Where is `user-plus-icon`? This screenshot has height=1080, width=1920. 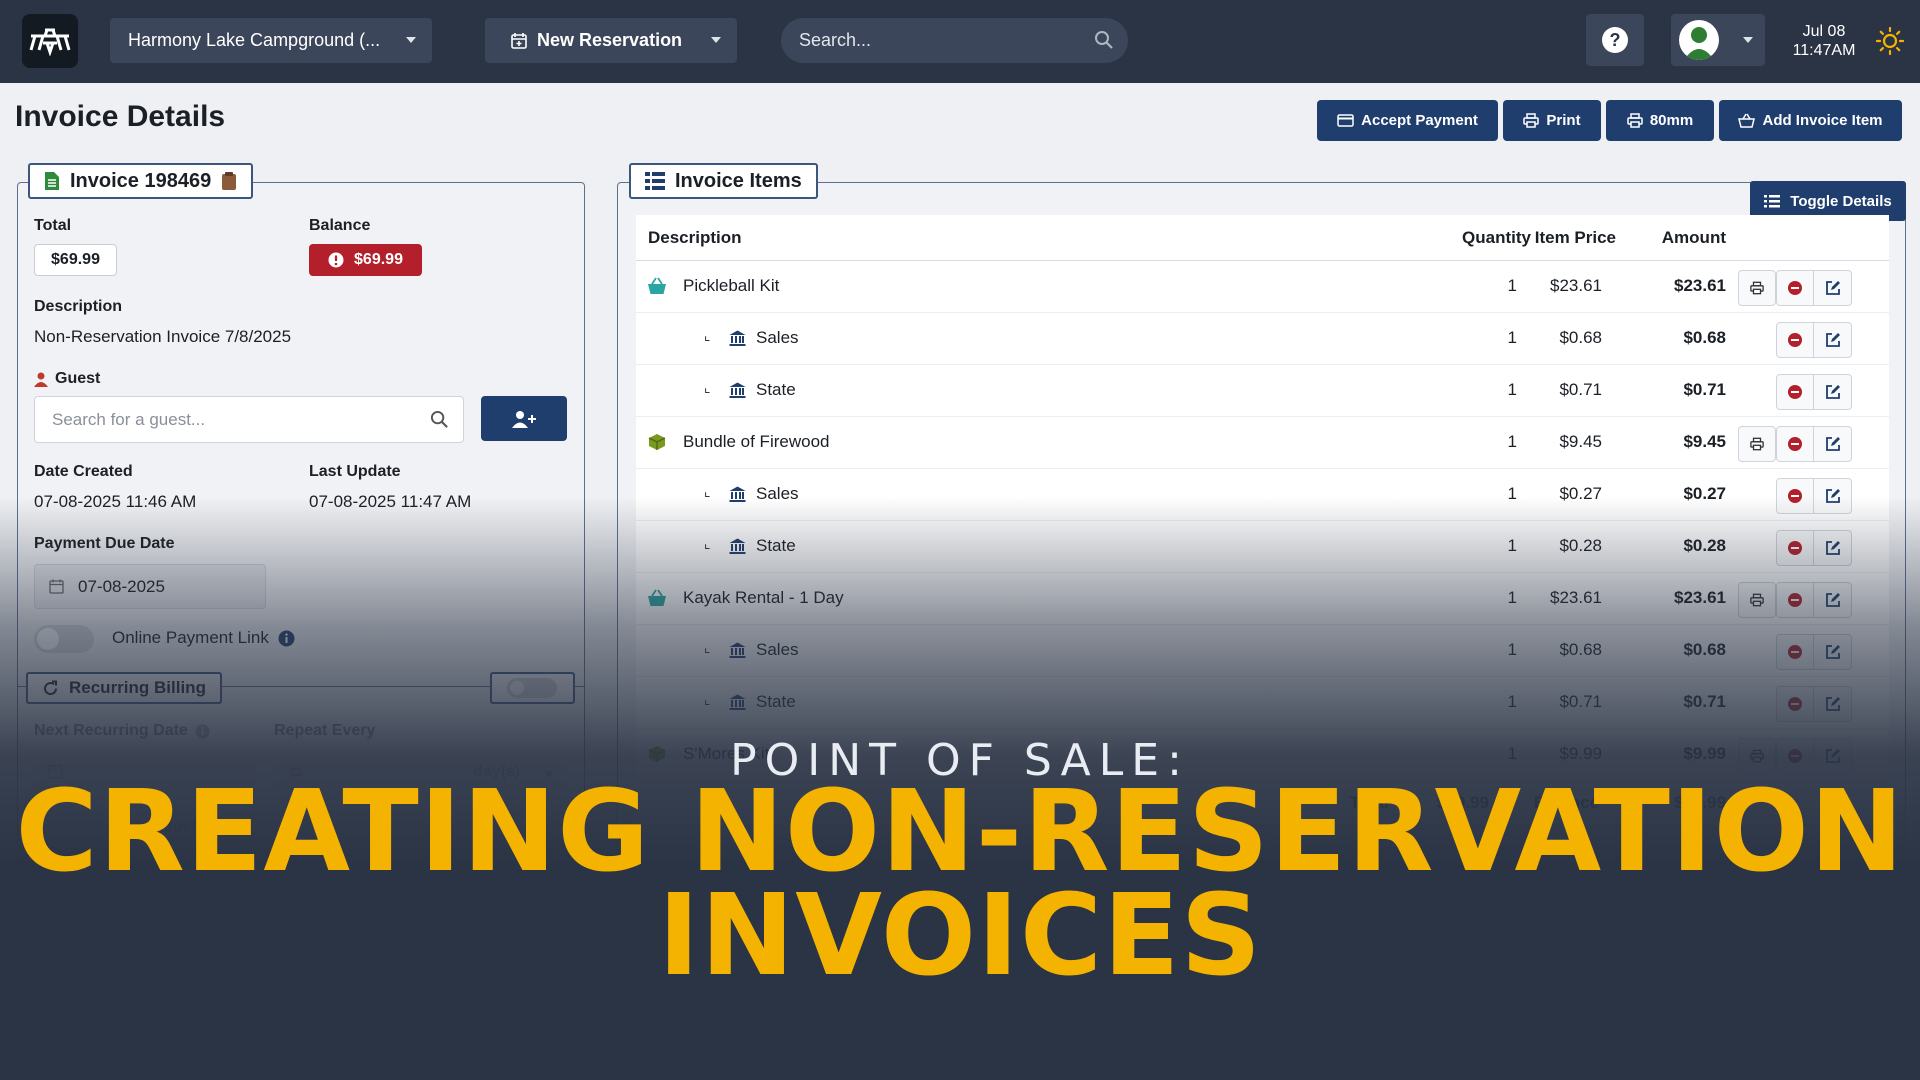 user-plus-icon is located at coordinates (524, 419).